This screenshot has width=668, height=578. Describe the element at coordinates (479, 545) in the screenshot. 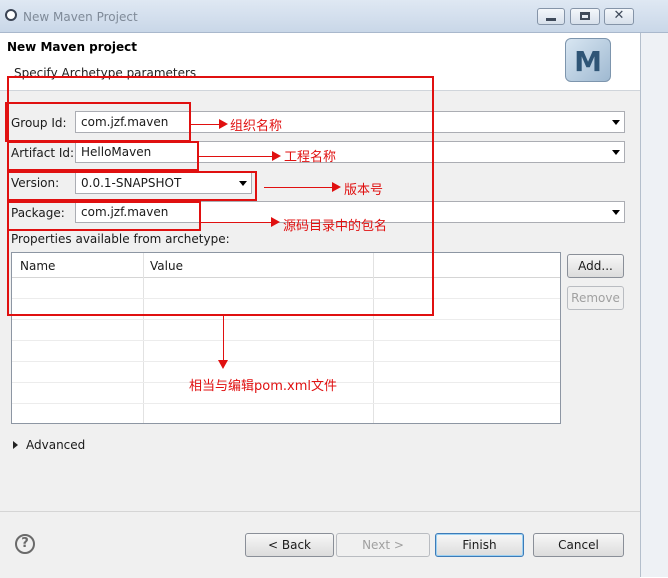

I see `finish-button: Finish` at that location.